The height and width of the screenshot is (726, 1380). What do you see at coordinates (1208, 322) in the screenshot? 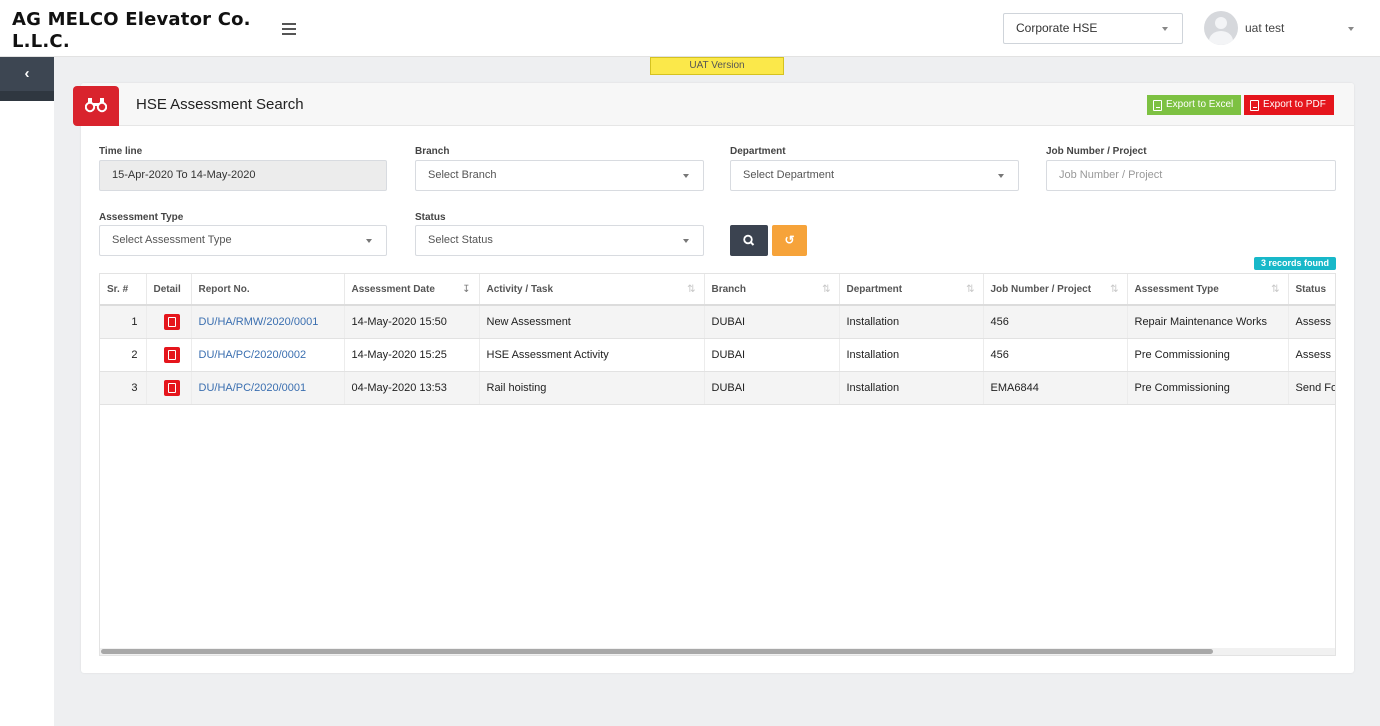
I see `cell-assessment-type: Repair Maintenance Works` at bounding box center [1208, 322].